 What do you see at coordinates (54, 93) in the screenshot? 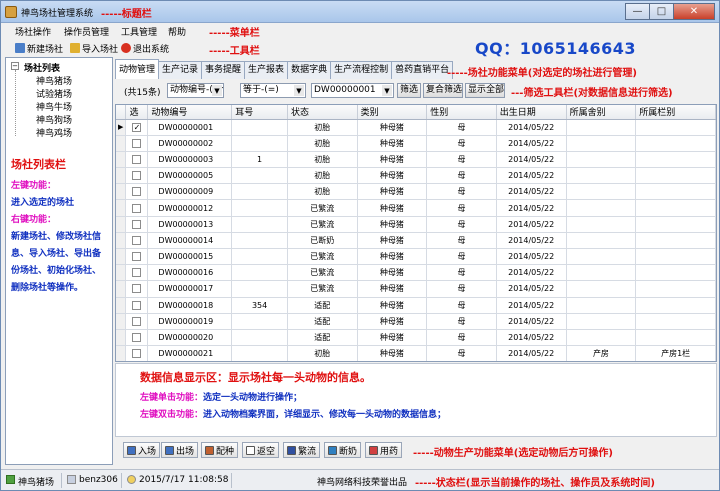
I see `tree-item-farm: 试验猪场` at bounding box center [54, 93].